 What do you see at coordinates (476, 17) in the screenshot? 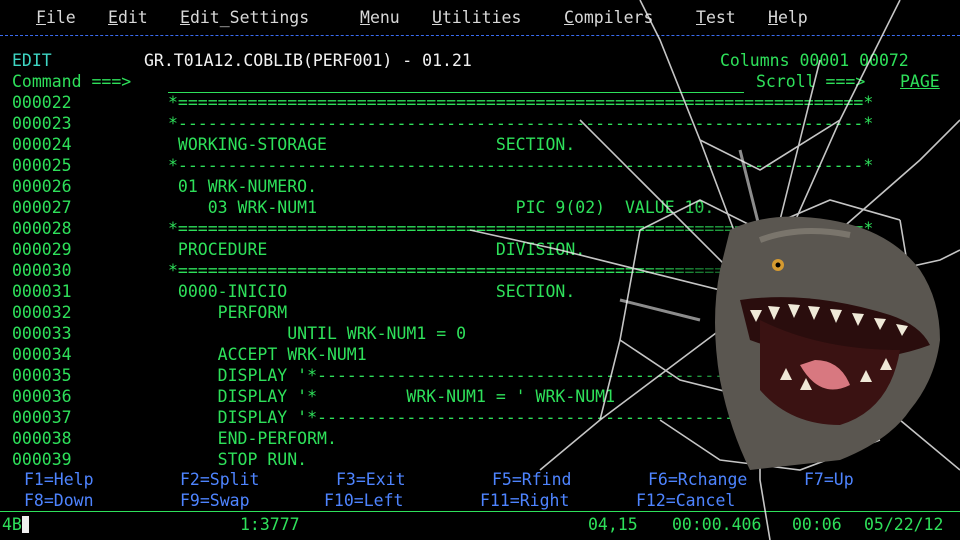
I see `menu-utilities: Utilities` at bounding box center [476, 17].